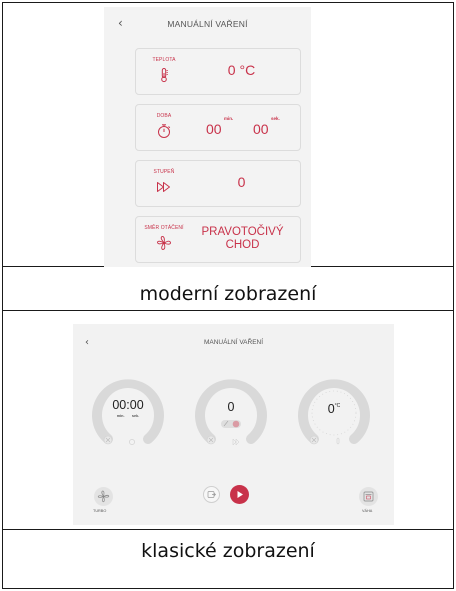 The width and height of the screenshot is (456, 591). Describe the element at coordinates (261, 129) in the screenshot. I see `duration-seconds: 00` at that location.